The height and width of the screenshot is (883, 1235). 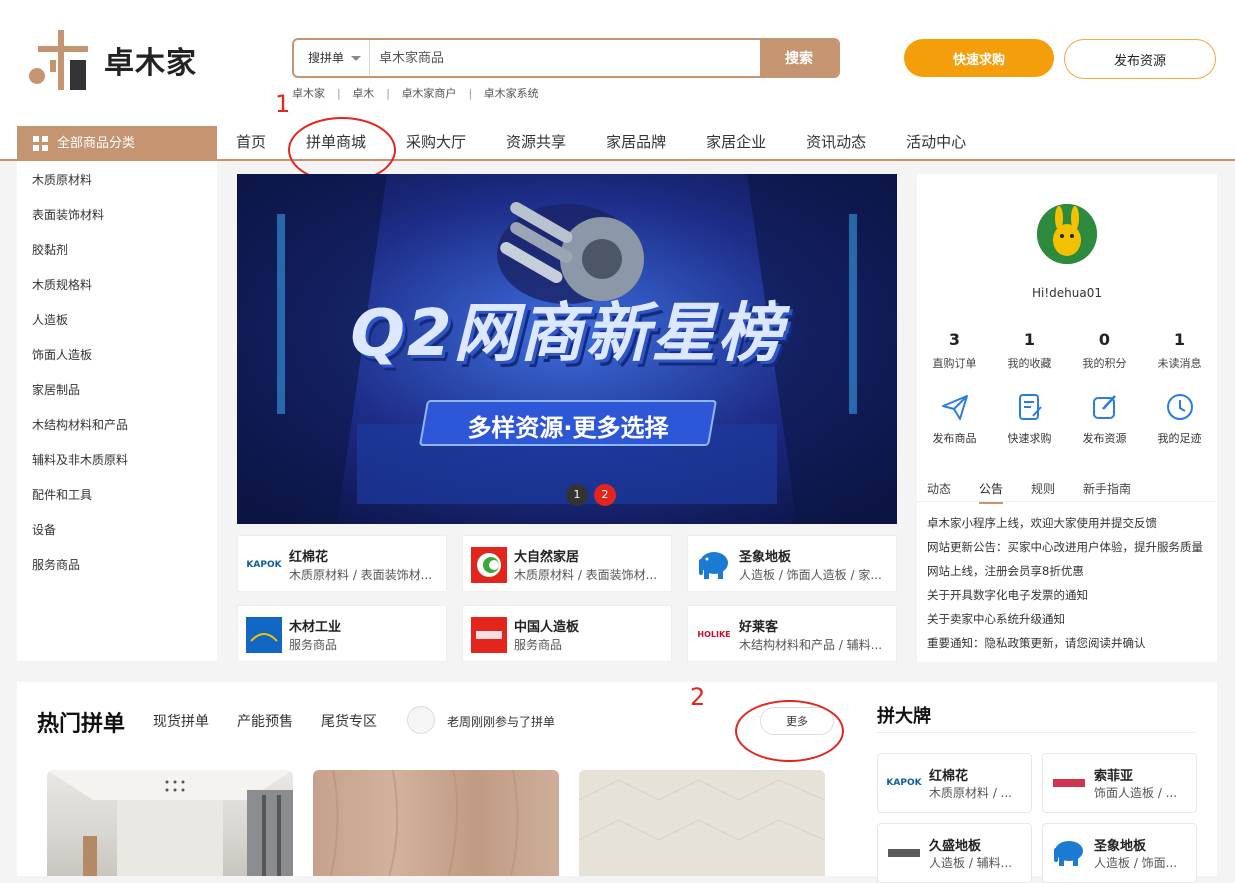 What do you see at coordinates (1065, 547) in the screenshot?
I see `notice-item: 网站更新公告：买家中心改进用户体验，提升服务质量` at bounding box center [1065, 547].